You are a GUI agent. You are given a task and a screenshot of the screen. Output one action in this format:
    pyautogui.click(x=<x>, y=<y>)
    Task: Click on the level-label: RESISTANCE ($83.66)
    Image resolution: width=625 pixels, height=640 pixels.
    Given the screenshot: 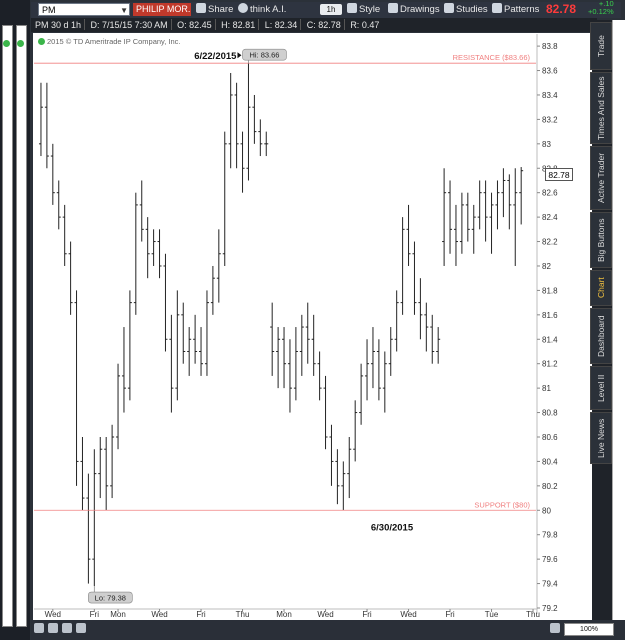 What is the action you would take?
    pyautogui.click(x=492, y=57)
    